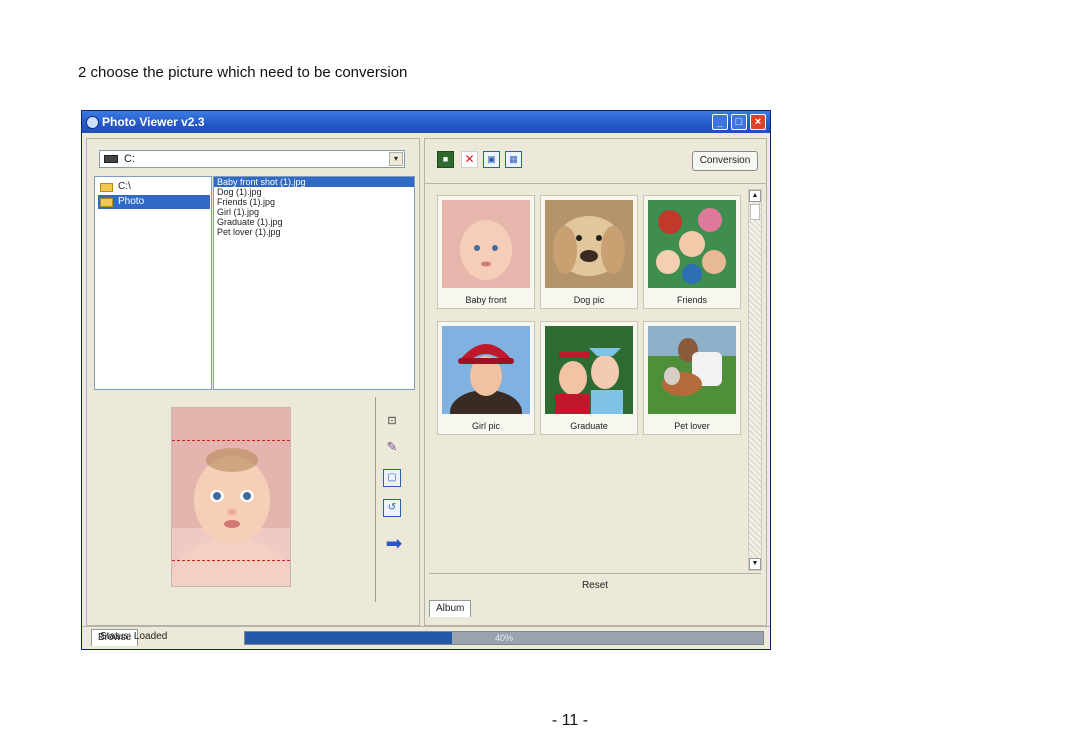 The image size is (1080, 753). I want to click on scroll-thumb, so click(755, 212).